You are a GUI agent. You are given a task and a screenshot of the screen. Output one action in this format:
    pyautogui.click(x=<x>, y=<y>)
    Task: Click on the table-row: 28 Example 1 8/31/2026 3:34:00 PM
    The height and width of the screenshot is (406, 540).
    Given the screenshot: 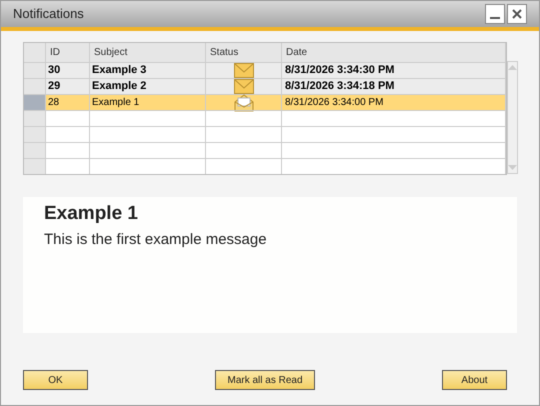 What is the action you would take?
    pyautogui.click(x=265, y=102)
    